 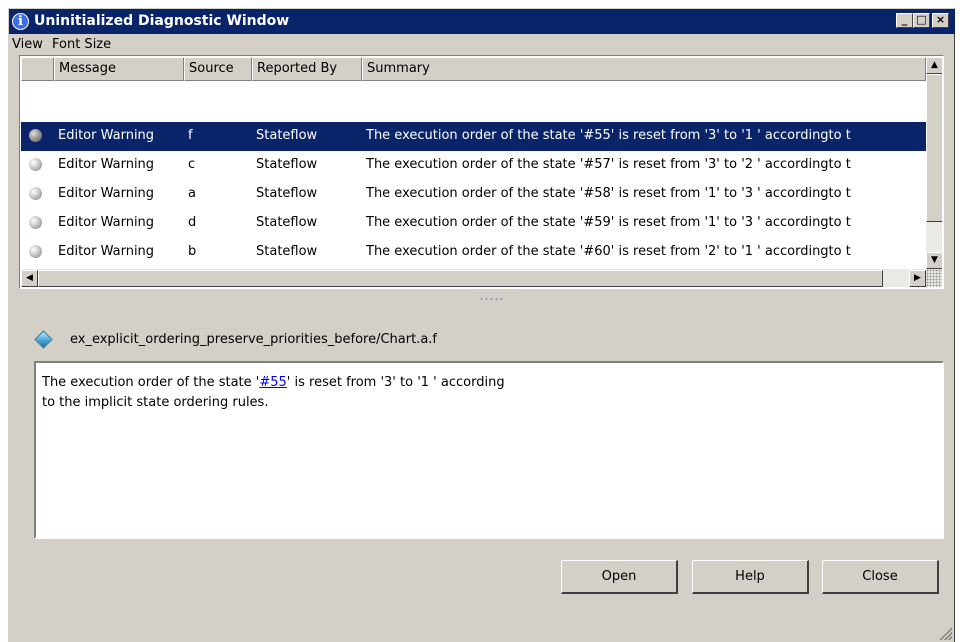 I want to click on open-button: Open, so click(x=619, y=577).